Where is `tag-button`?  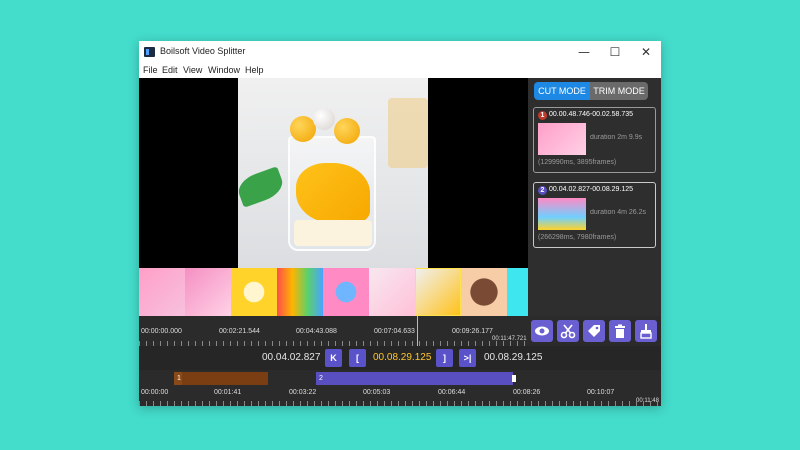
tag-button is located at coordinates (594, 331).